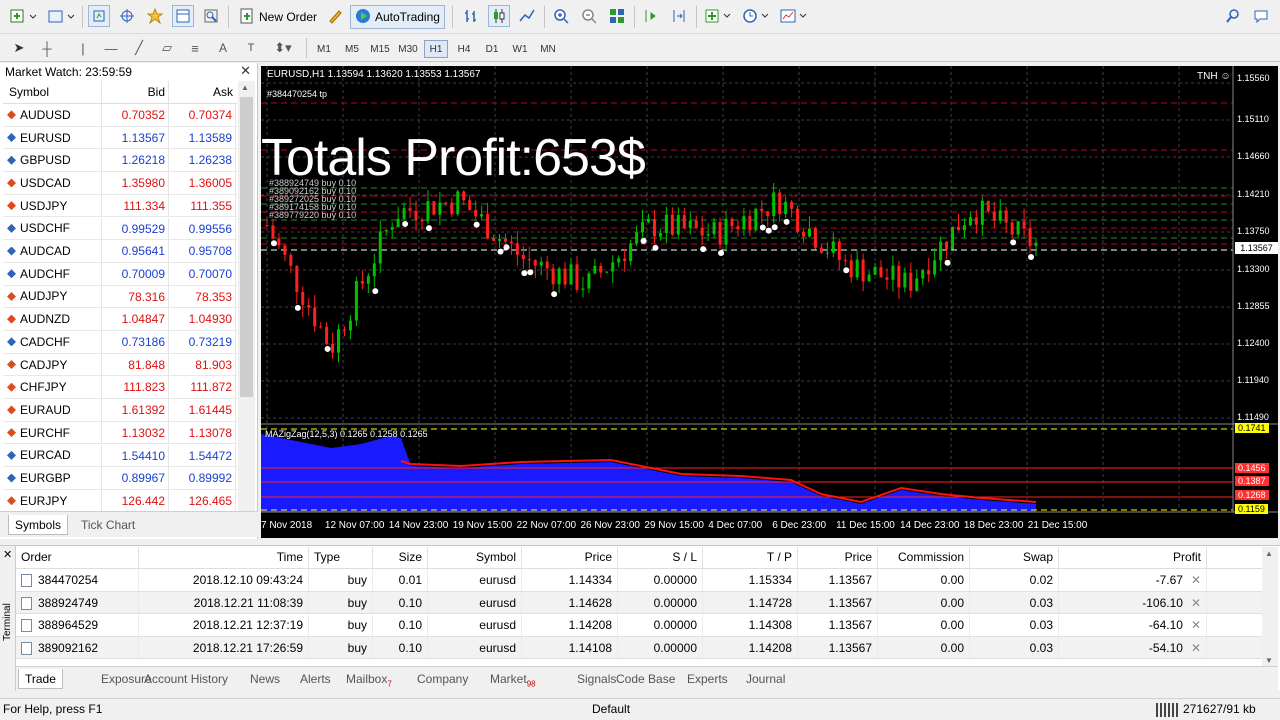 The width and height of the screenshot is (1280, 720). Describe the element at coordinates (120, 274) in the screenshot. I see `symbol-row: AUDCHF 0.70009 0.70070` at that location.